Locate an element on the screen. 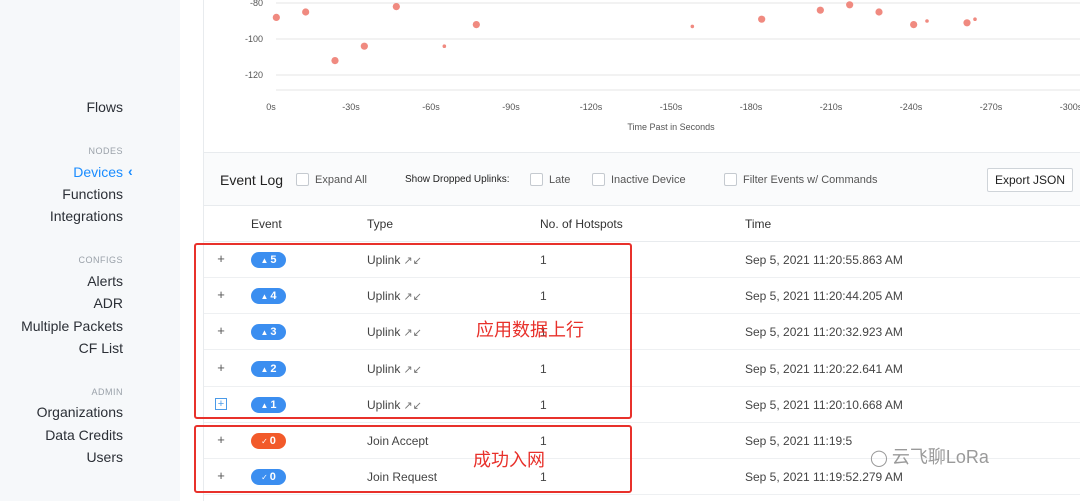 This screenshot has height=501, width=1080. sidebar-item-adr: ADR is located at coordinates (108, 303).